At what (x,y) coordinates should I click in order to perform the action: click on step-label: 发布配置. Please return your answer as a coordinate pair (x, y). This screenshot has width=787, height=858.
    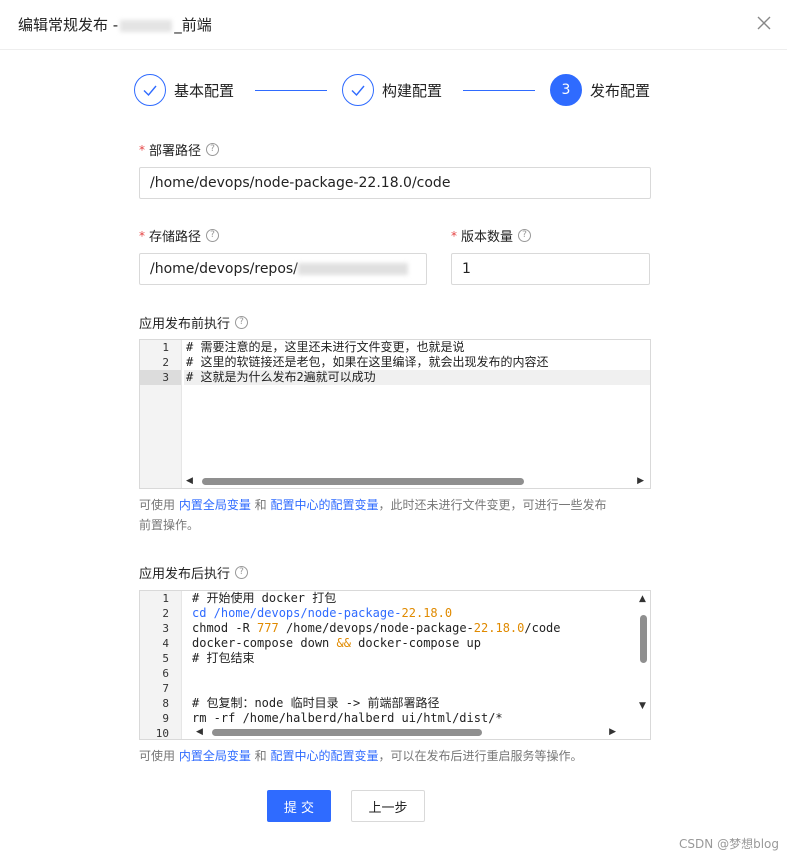
    Looking at the image, I should click on (620, 90).